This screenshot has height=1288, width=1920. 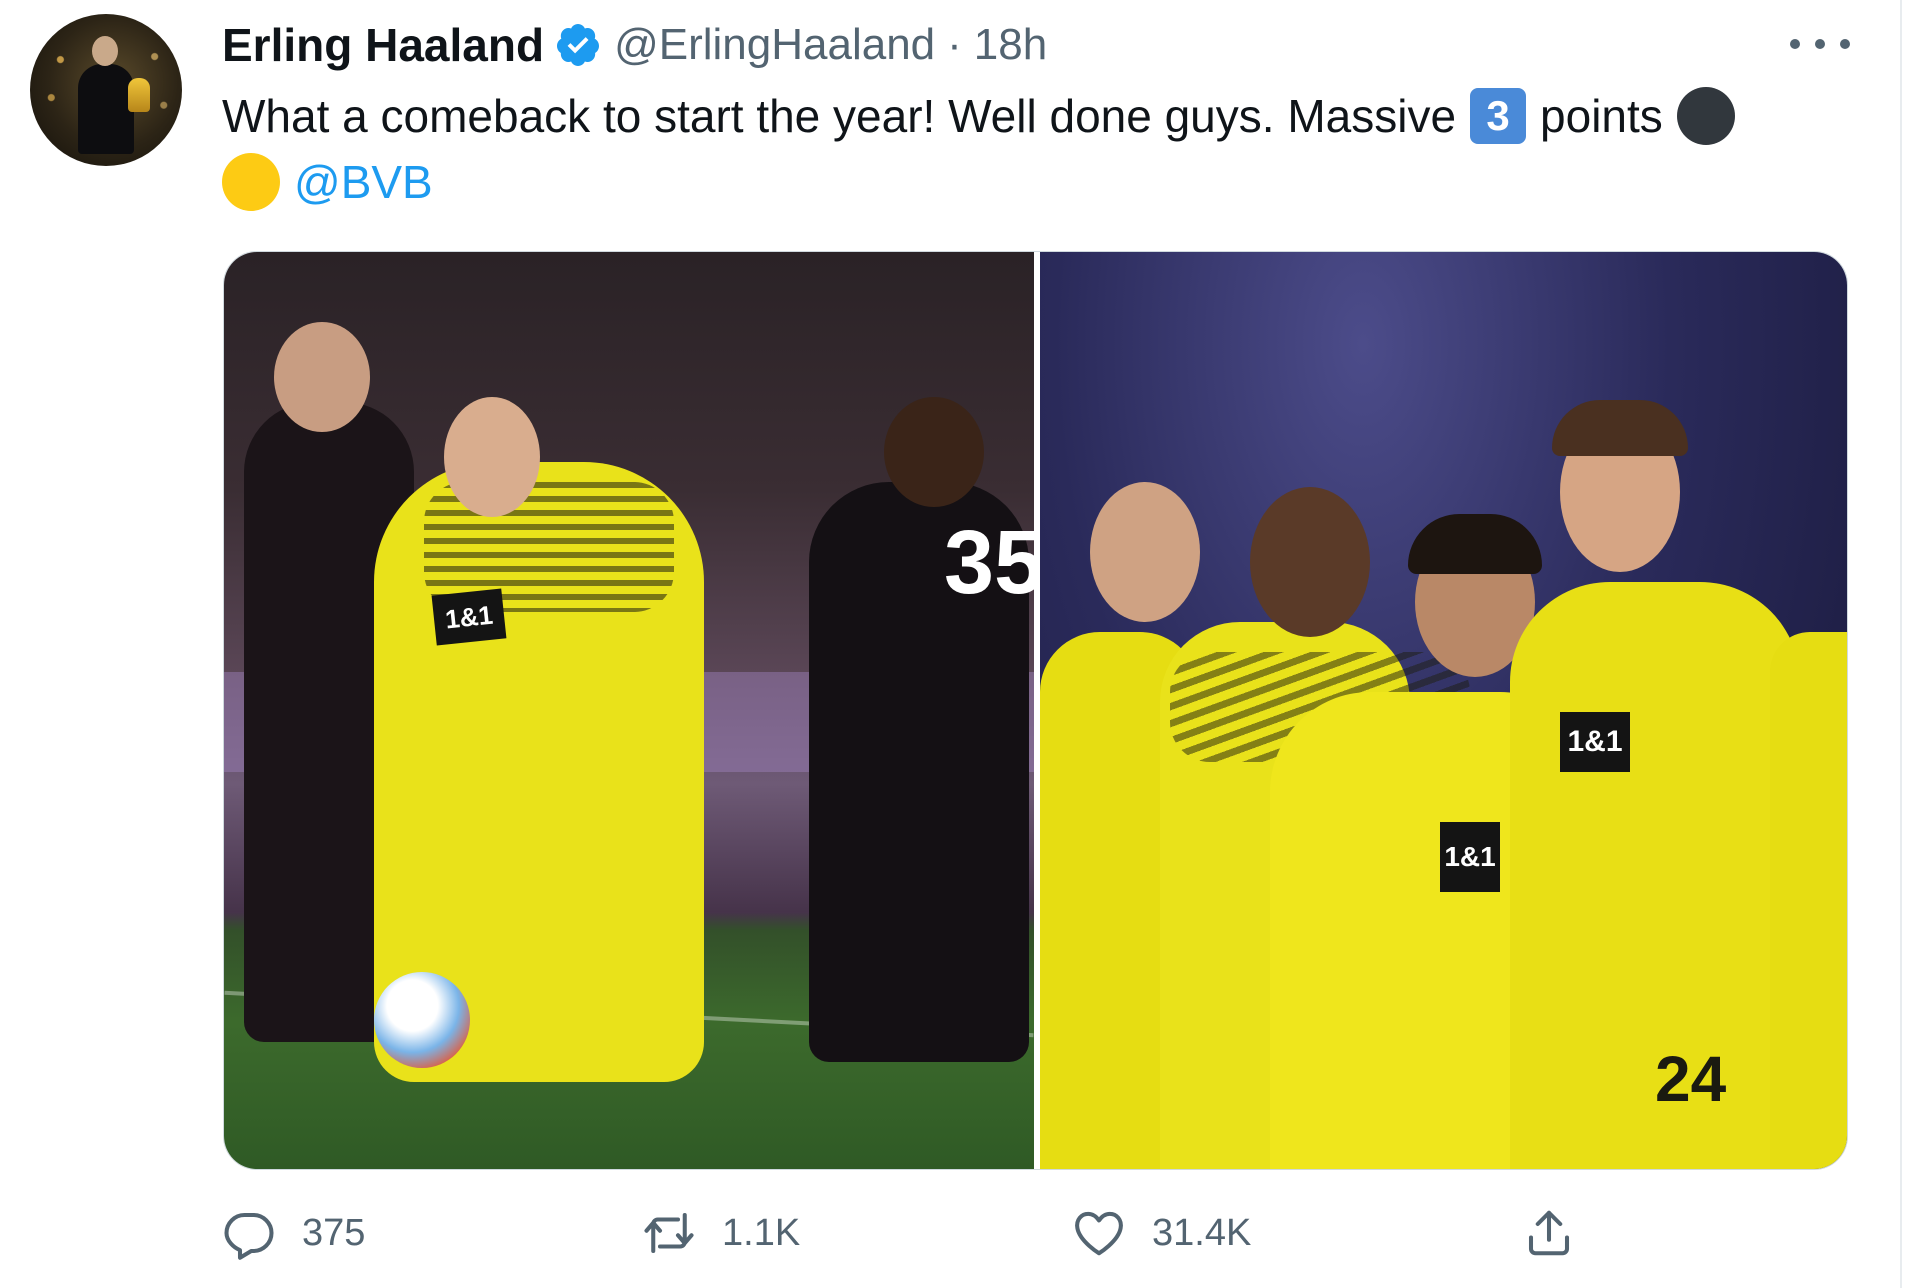 I want to click on avatar, so click(x=106, y=90).